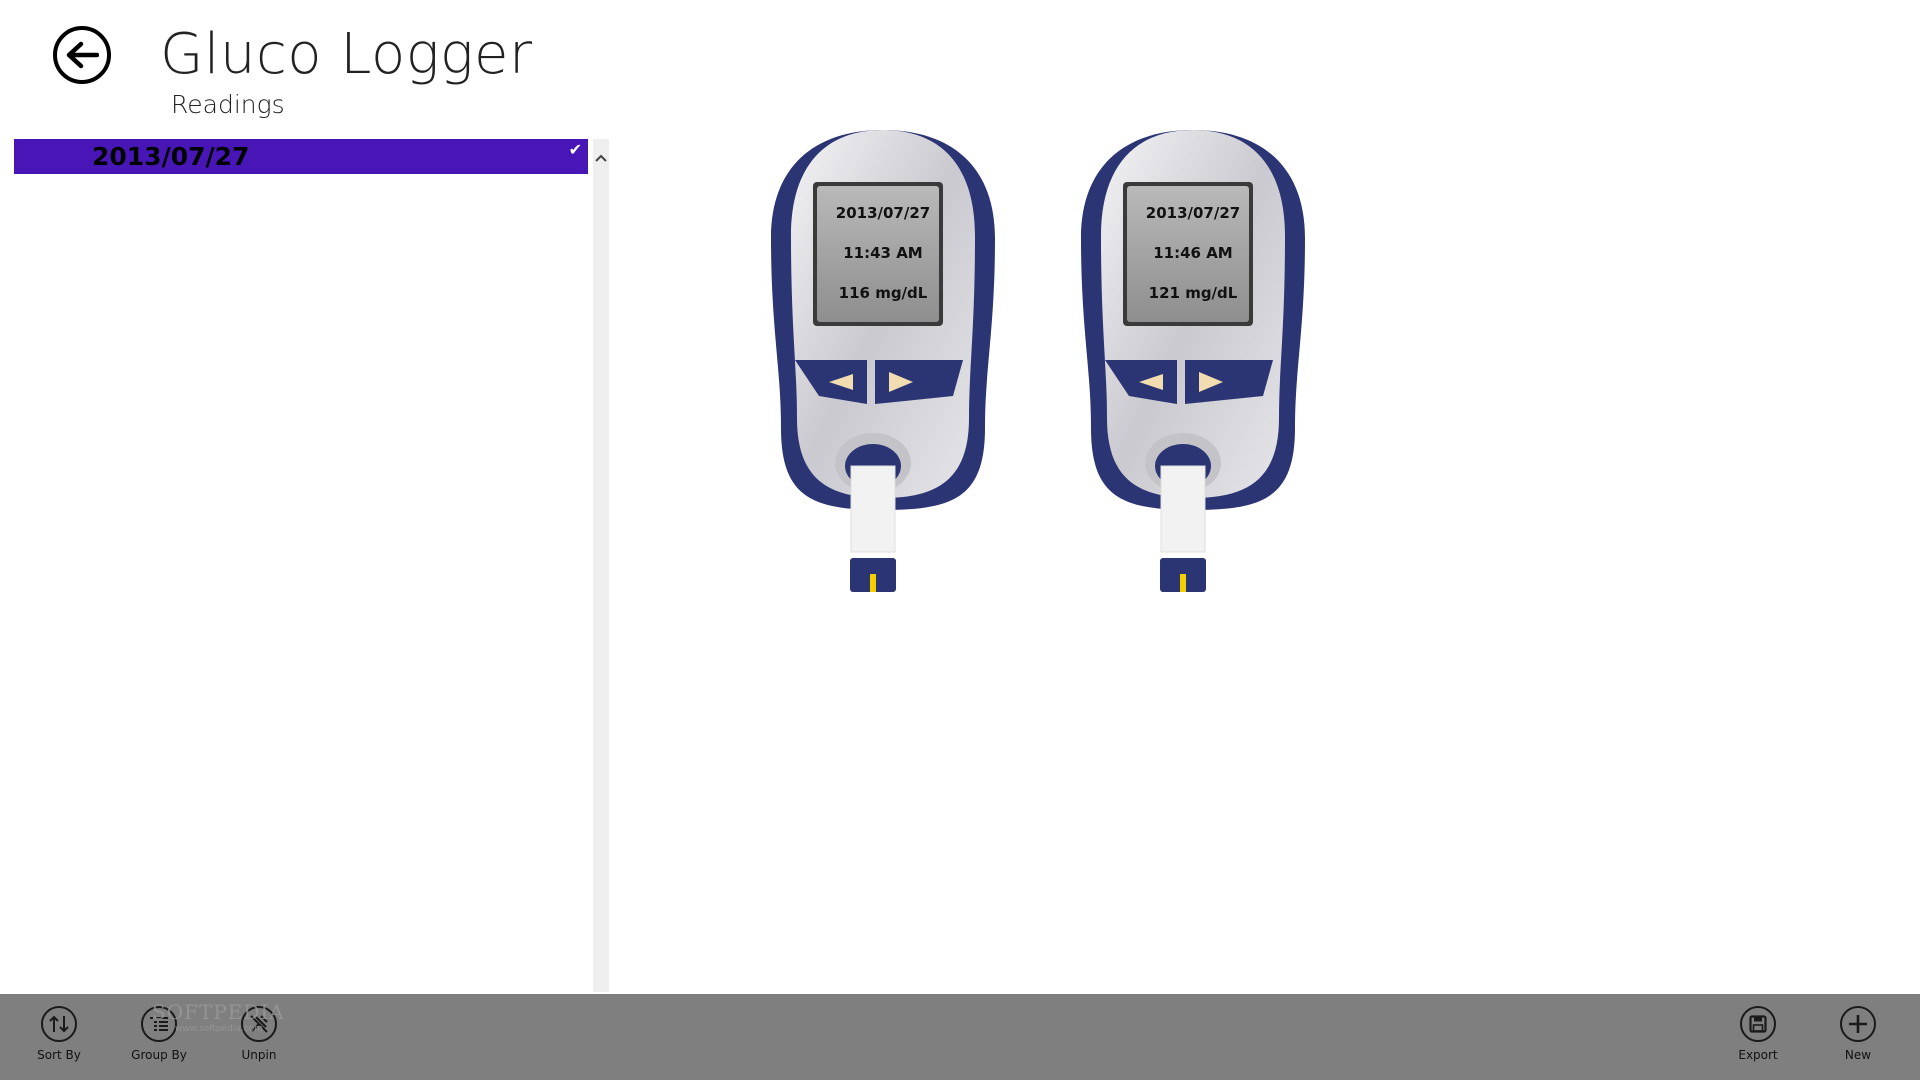  I want to click on back-arrow-icon, so click(82, 55).